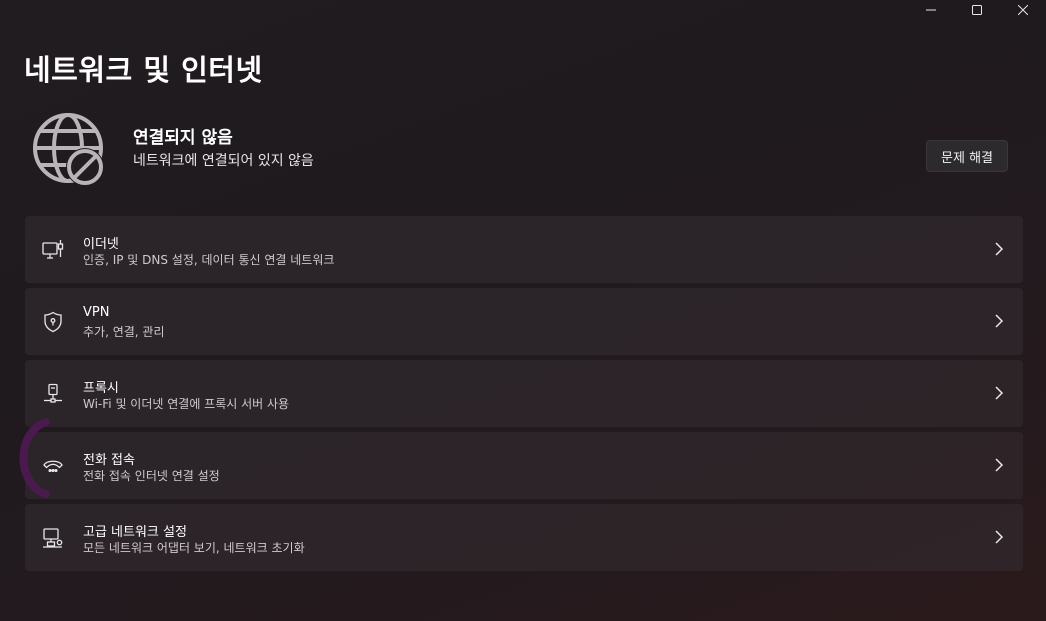 This screenshot has height=621, width=1046. Describe the element at coordinates (101, 244) in the screenshot. I see `settings-item-title: 이더넷` at that location.